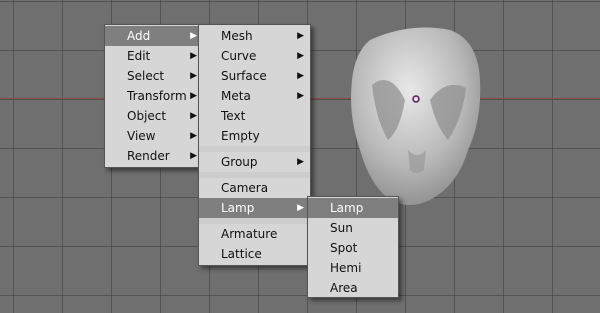 This screenshot has height=313, width=600. Describe the element at coordinates (139, 56) in the screenshot. I see `menu-item-label: Edit` at that location.